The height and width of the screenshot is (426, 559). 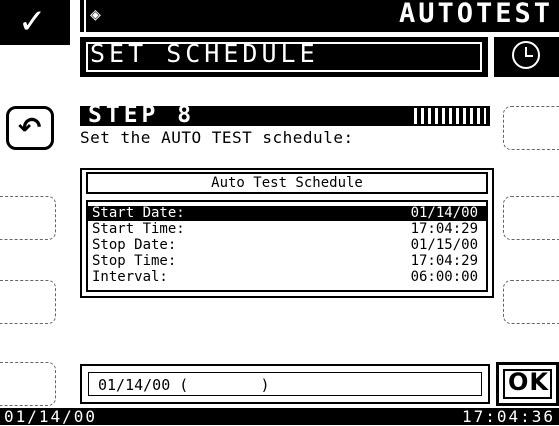 I want to click on ok-button: OK, so click(x=527, y=384).